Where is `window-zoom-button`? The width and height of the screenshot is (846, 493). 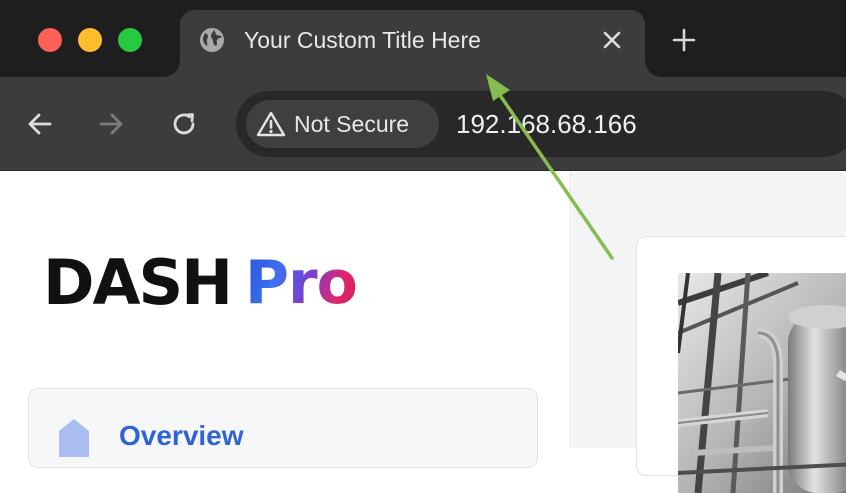 window-zoom-button is located at coordinates (130, 40).